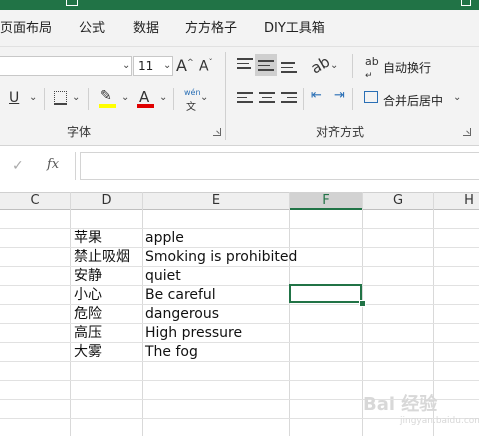 The height and width of the screenshot is (436, 479). What do you see at coordinates (14, 98) in the screenshot?
I see `underline-button: U` at bounding box center [14, 98].